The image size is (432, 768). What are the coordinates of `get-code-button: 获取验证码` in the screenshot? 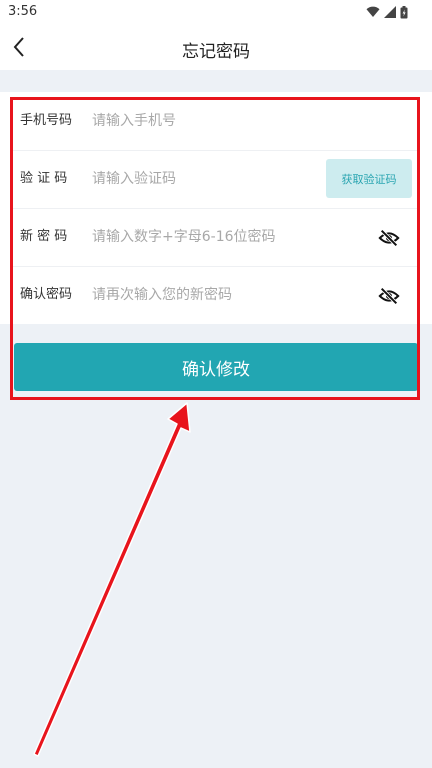 It's located at (369, 178).